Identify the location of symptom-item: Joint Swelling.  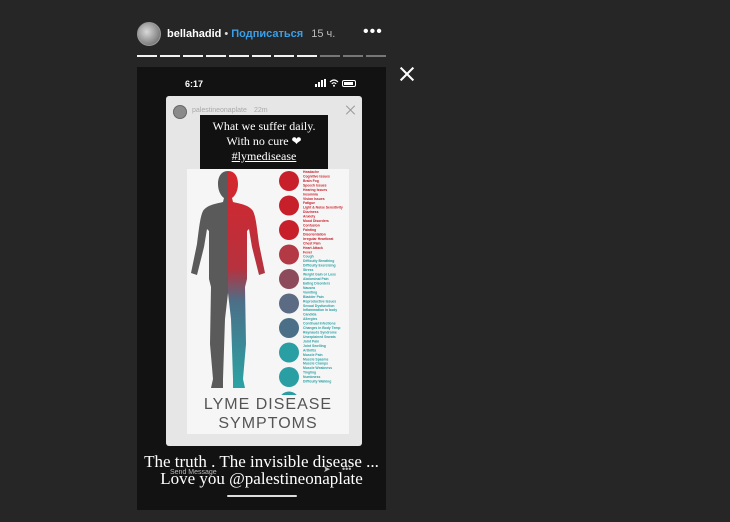
(314, 346).